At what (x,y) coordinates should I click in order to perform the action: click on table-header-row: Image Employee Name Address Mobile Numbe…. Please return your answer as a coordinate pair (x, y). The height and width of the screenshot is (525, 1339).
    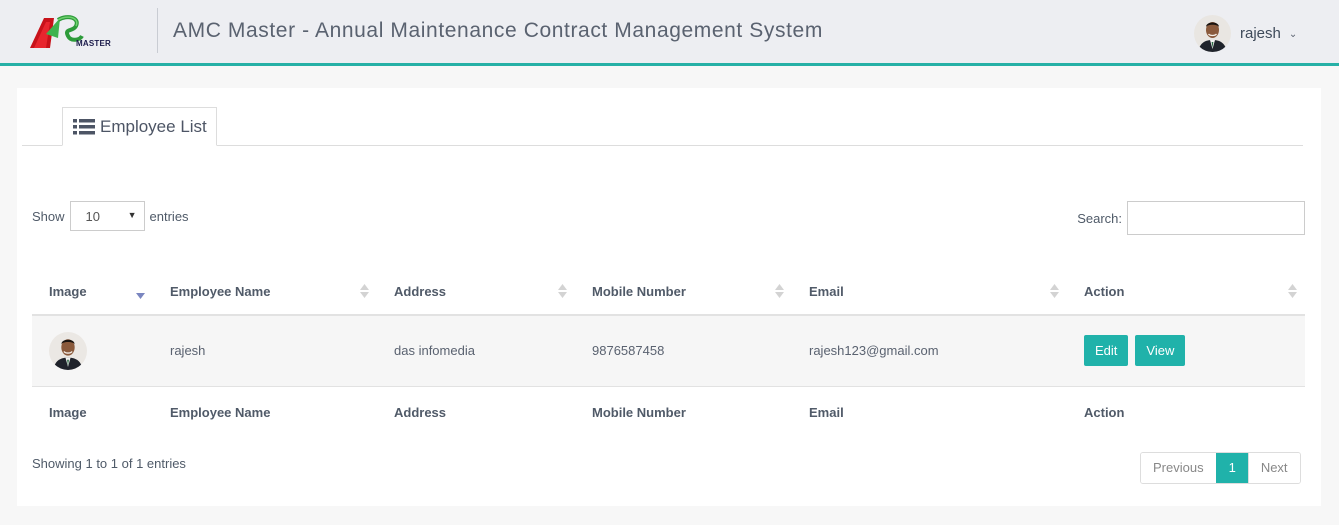
    Looking at the image, I should click on (668, 292).